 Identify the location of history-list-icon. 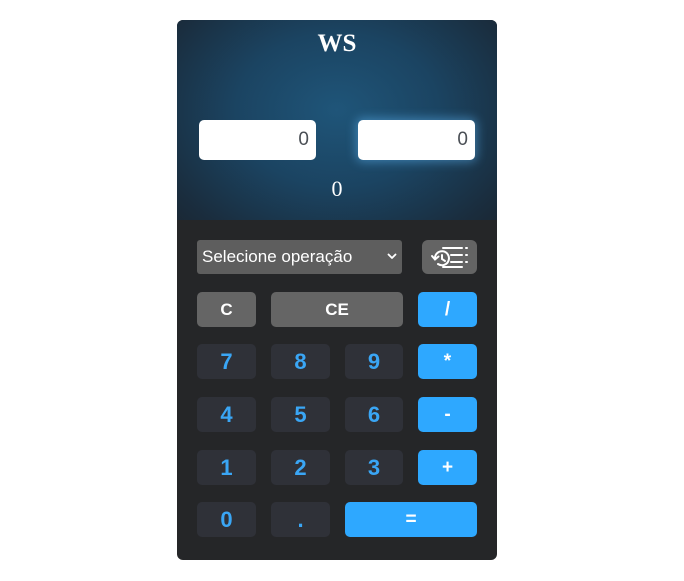
(449, 257).